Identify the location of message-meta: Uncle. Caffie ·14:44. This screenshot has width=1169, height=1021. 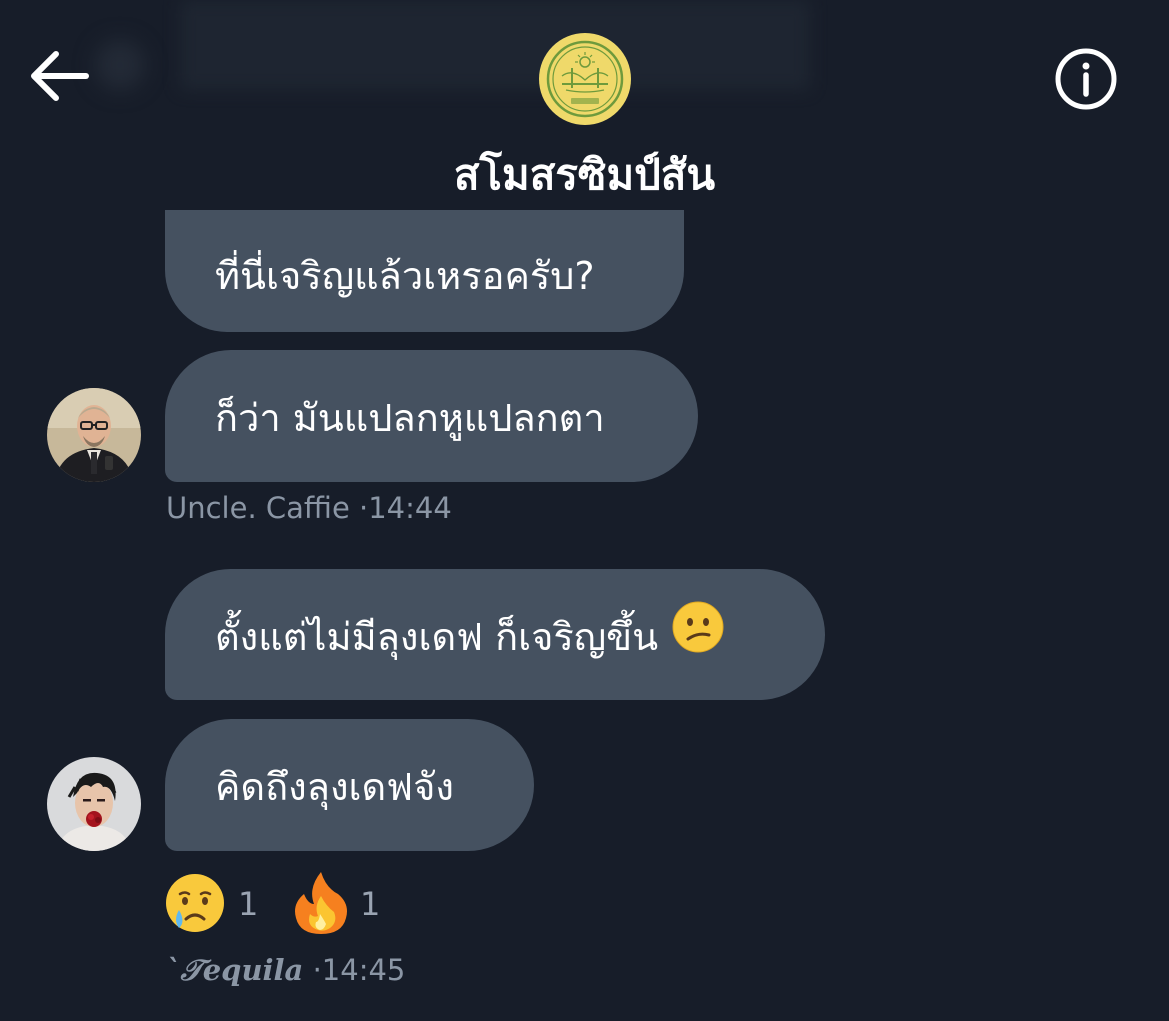
(309, 508).